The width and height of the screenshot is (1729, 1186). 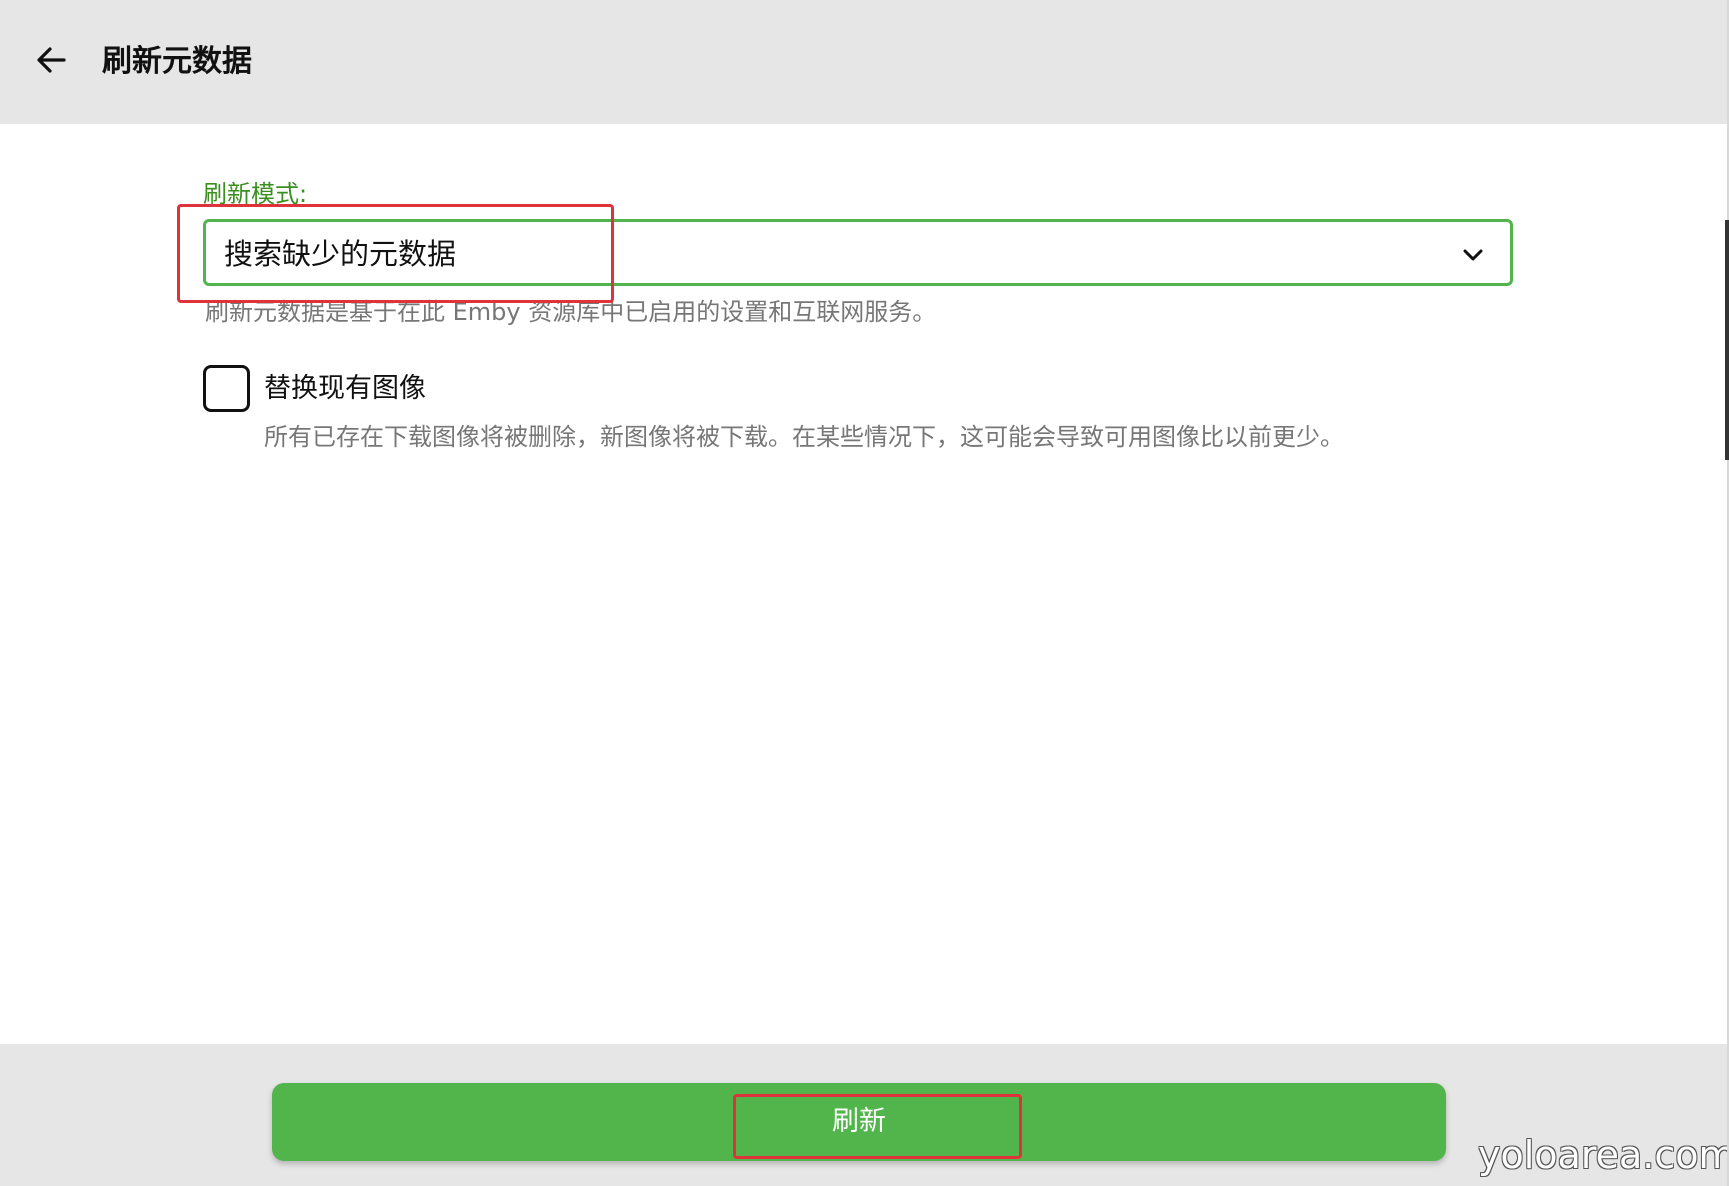 I want to click on arrow-left-icon, so click(x=51, y=60).